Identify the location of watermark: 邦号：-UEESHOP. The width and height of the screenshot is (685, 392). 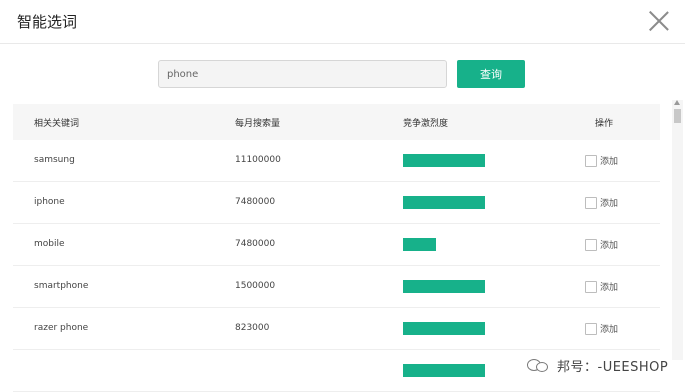
(597, 365).